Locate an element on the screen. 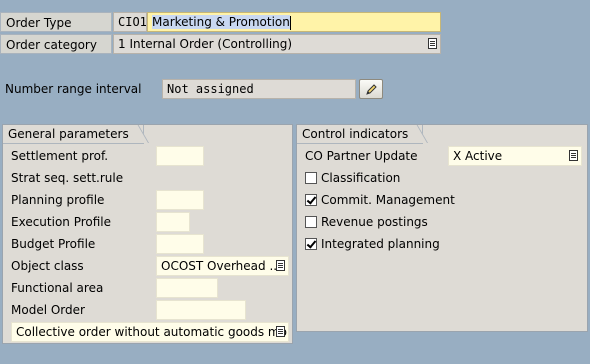 This screenshot has height=364, width=590. classification-row: Classification is located at coordinates (442, 178).